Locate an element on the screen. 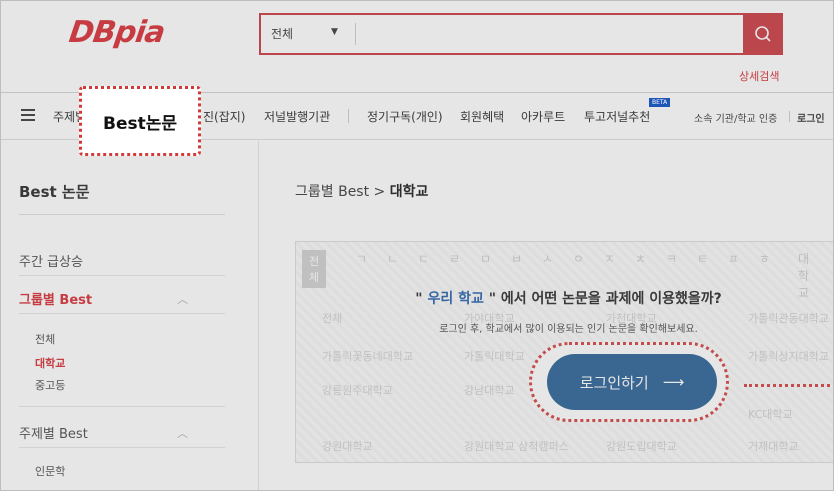 The image size is (834, 491). university-item: 강남대학교 is located at coordinates (489, 390).